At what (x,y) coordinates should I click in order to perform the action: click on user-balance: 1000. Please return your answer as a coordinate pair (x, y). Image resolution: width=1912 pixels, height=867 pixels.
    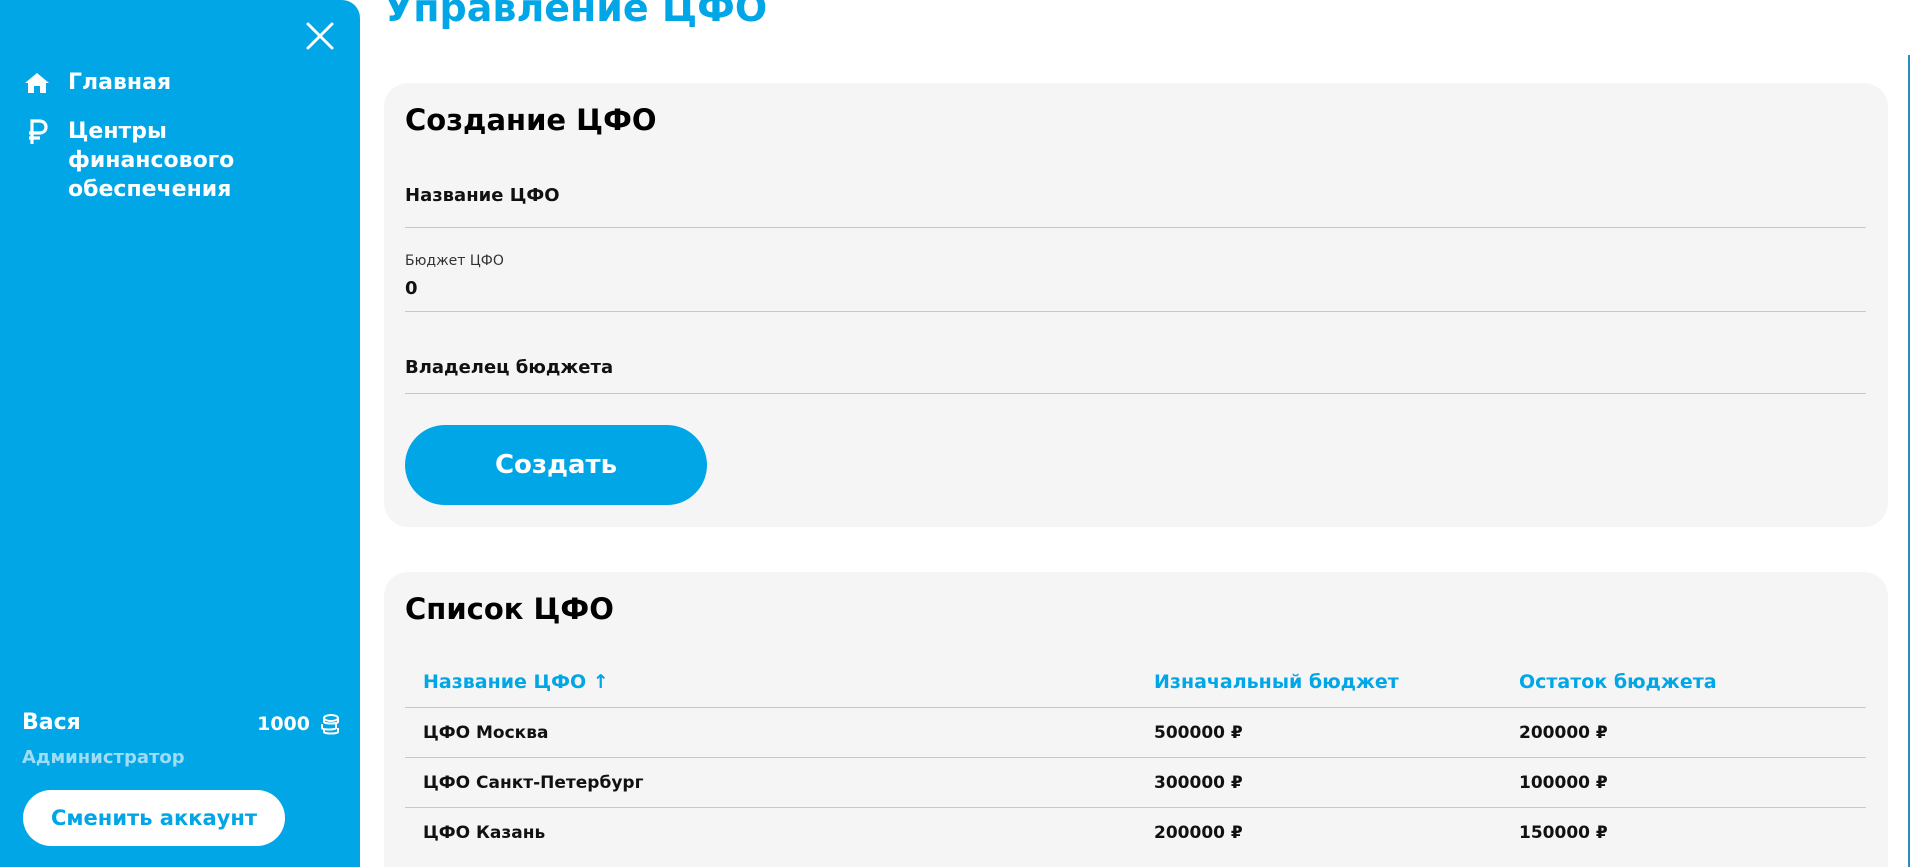
    Looking at the image, I should click on (290, 724).